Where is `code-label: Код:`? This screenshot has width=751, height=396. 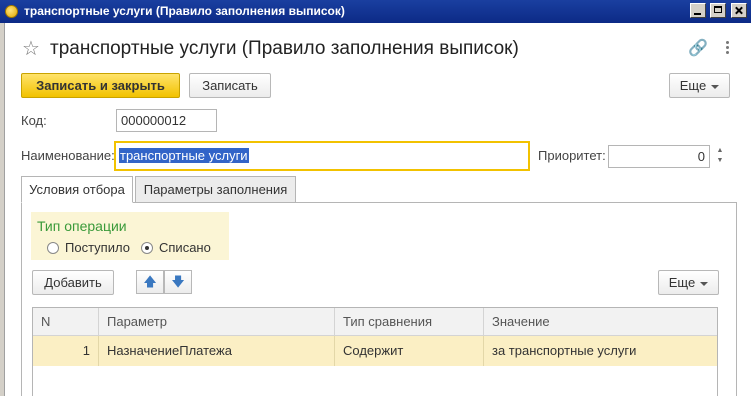
code-label: Код: is located at coordinates (34, 120).